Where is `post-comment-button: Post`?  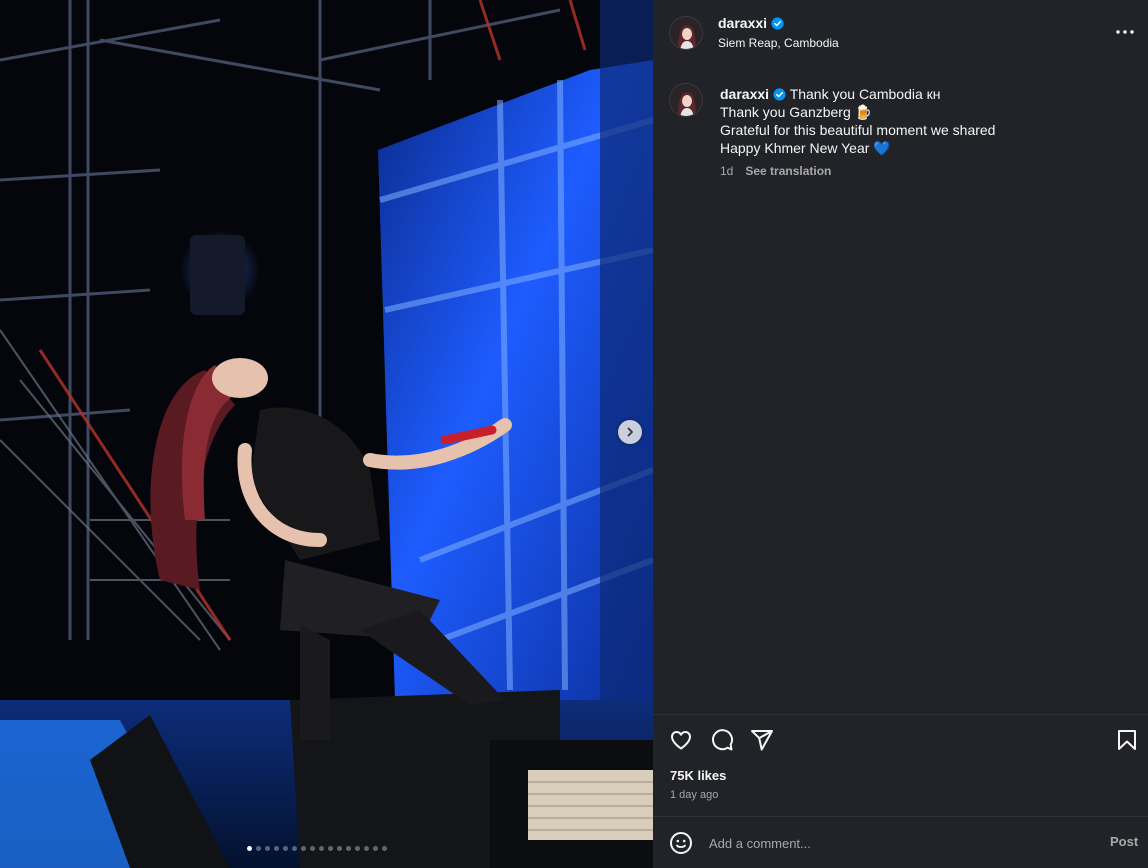 post-comment-button: Post is located at coordinates (1124, 841).